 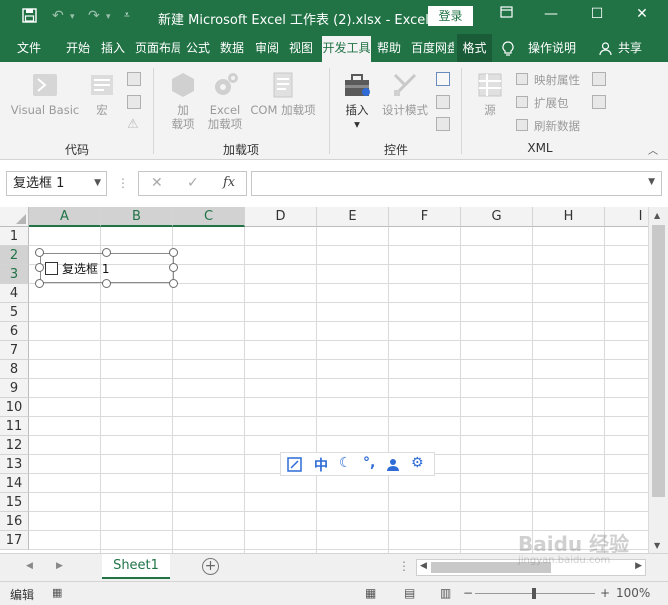 What do you see at coordinates (72, 17) in the screenshot?
I see `undo-dropdown-icon: ▾` at bounding box center [72, 17].